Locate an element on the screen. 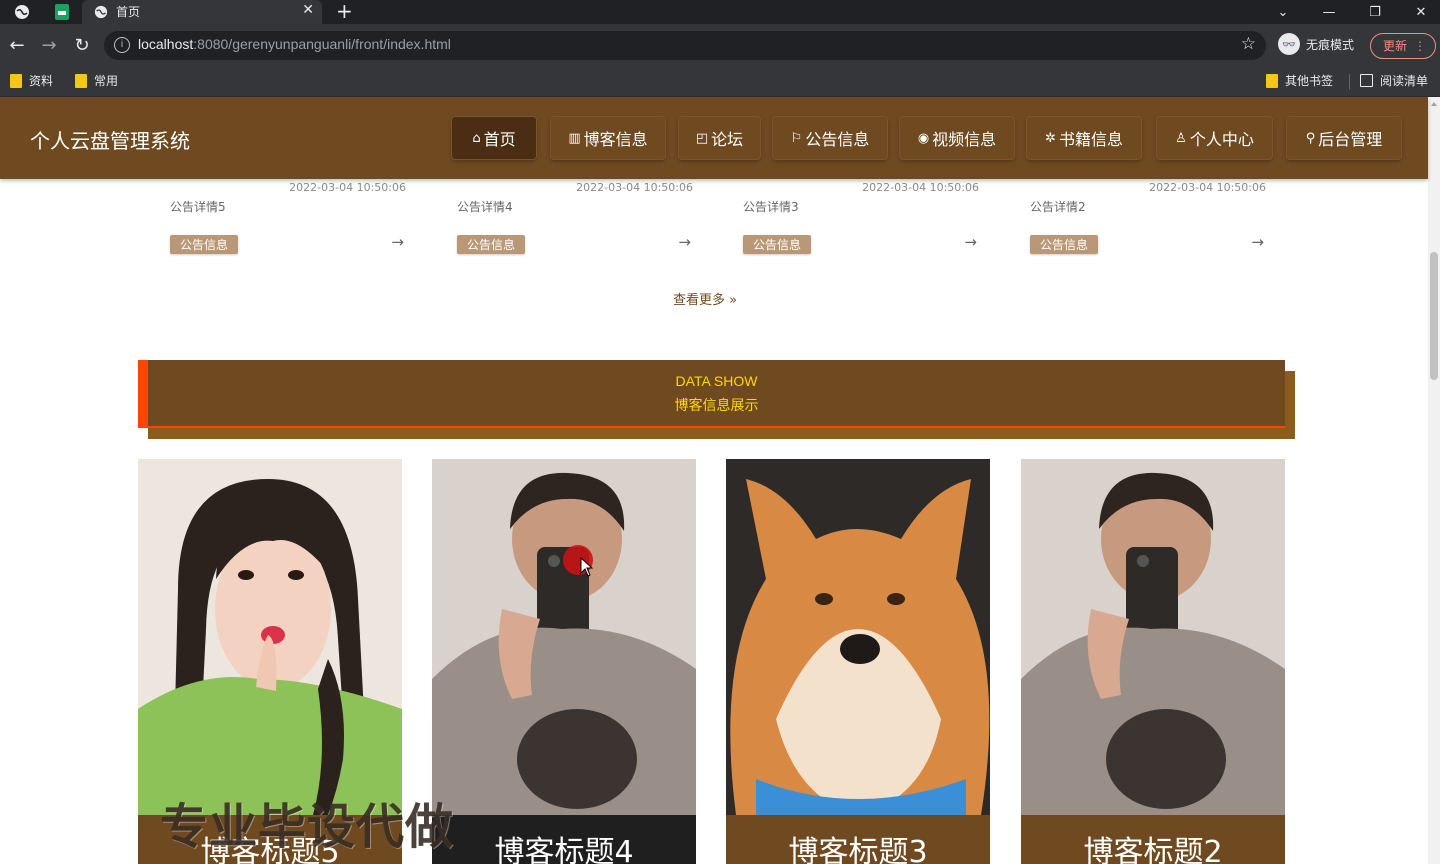  update-button: 更新 ⋮ is located at coordinates (1403, 46).